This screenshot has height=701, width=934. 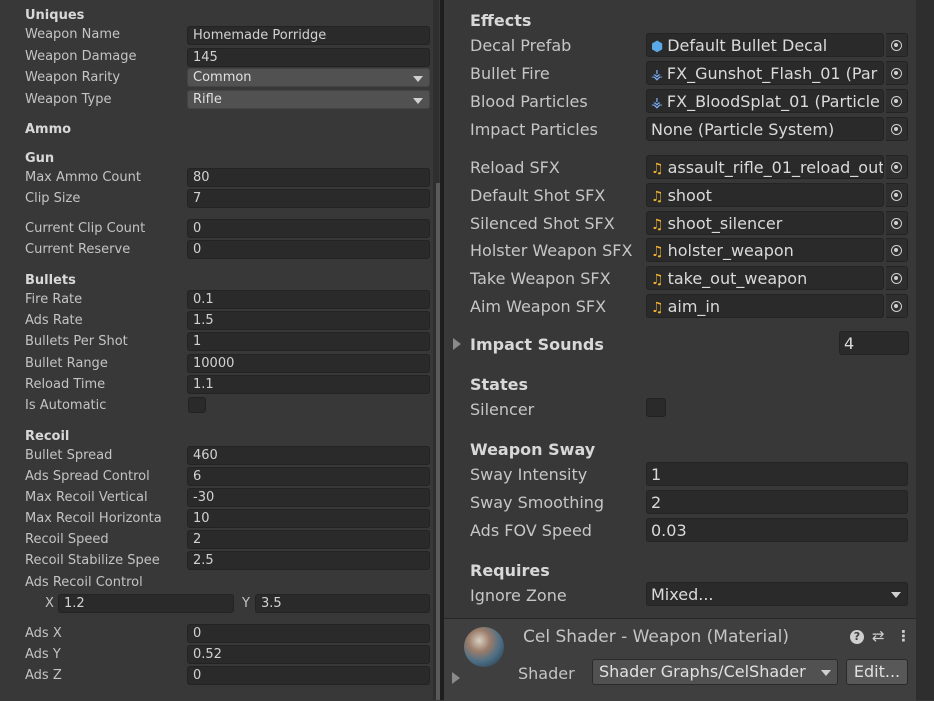 What do you see at coordinates (308, 198) in the screenshot?
I see `clip-size-field: 7` at bounding box center [308, 198].